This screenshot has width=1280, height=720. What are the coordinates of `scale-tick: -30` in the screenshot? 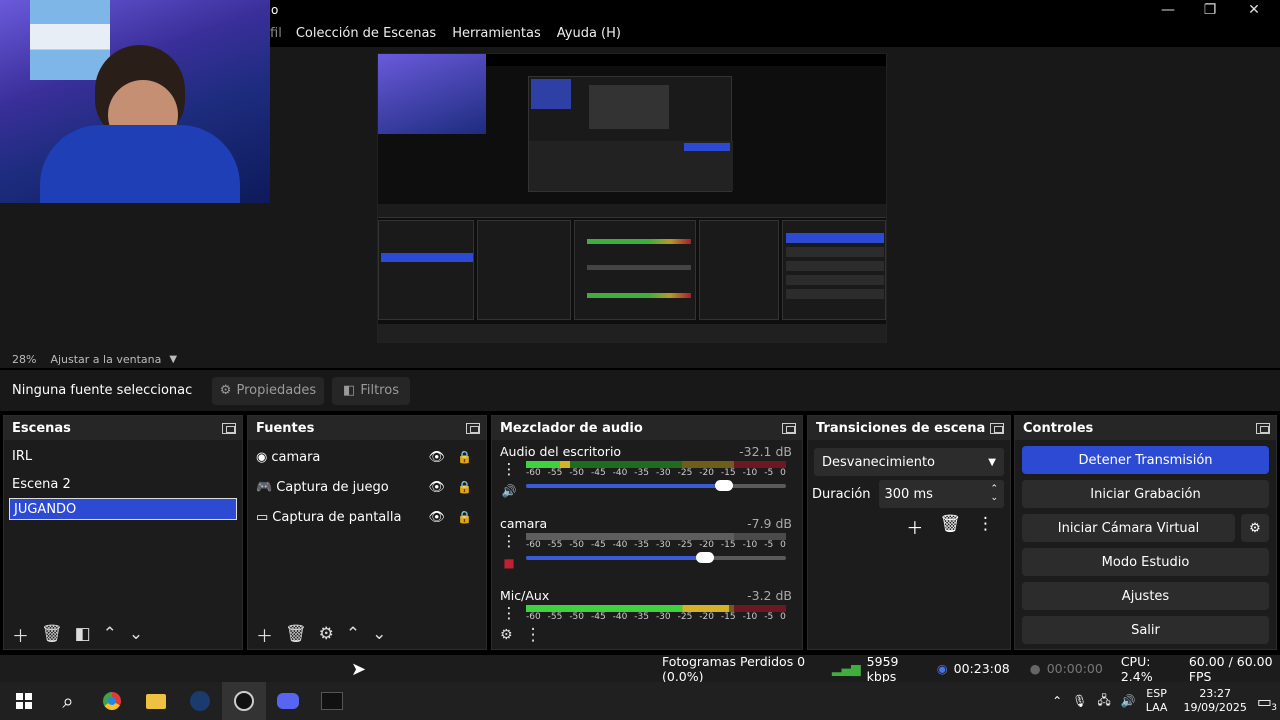 It's located at (663, 473).